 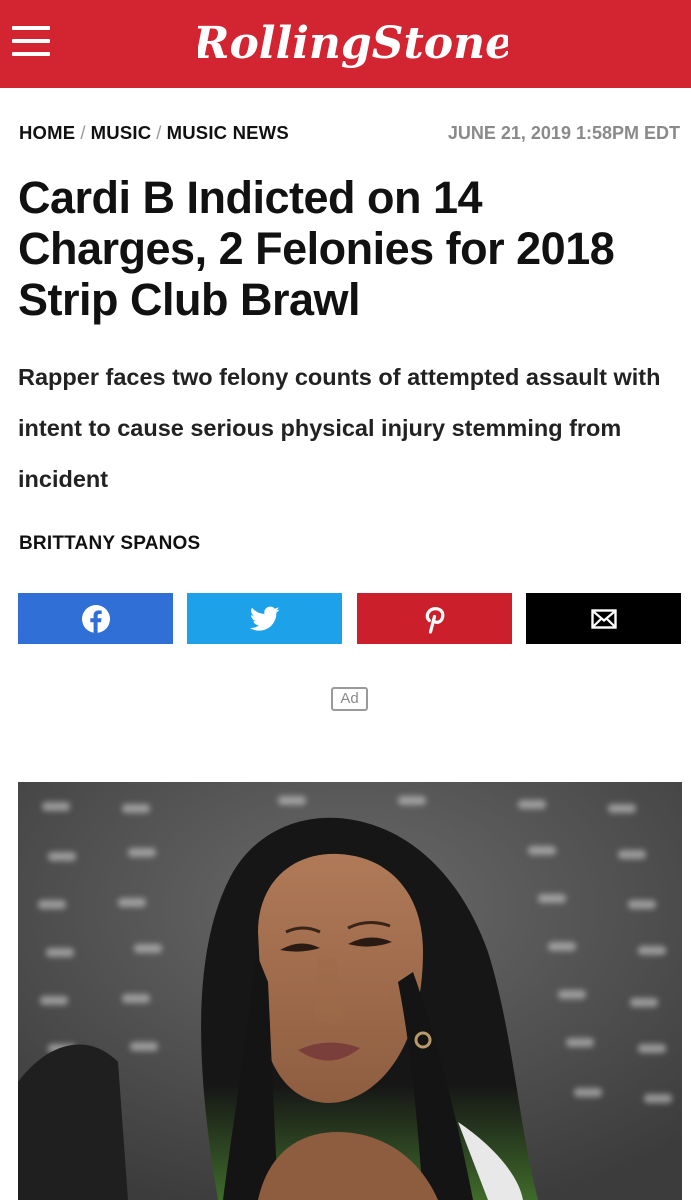 I want to click on share-twitter-button, so click(x=264, y=618).